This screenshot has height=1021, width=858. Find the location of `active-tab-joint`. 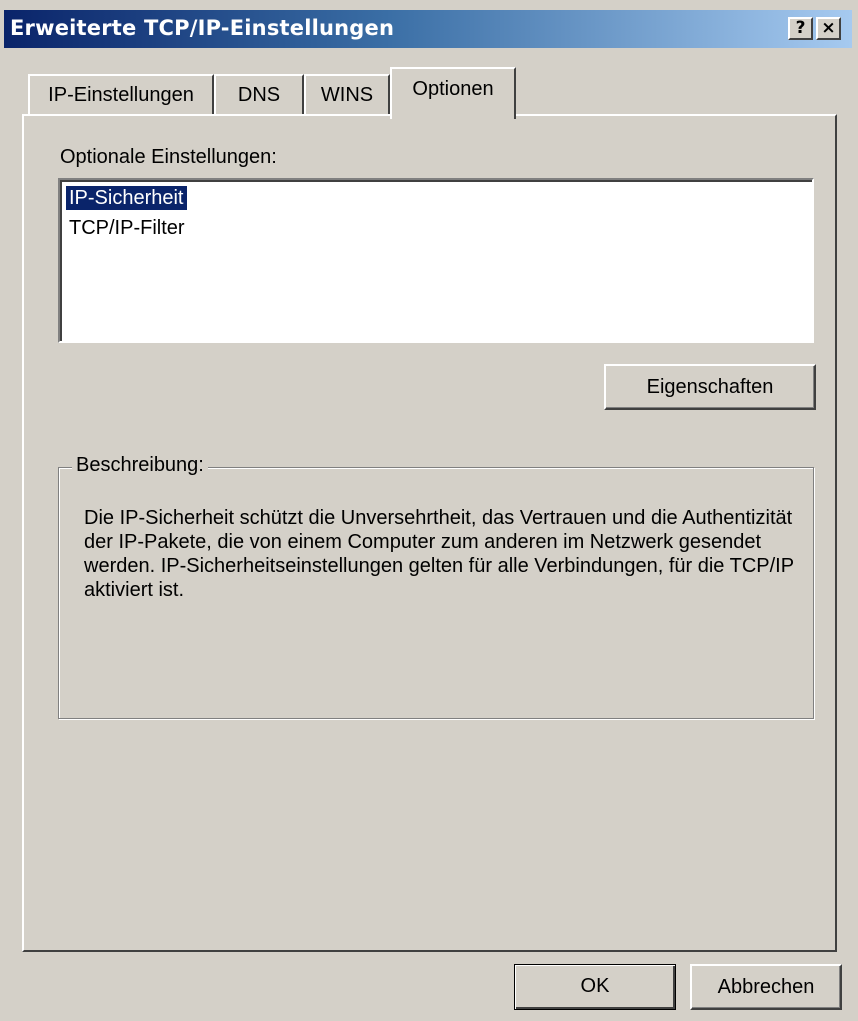

active-tab-joint is located at coordinates (453, 116).